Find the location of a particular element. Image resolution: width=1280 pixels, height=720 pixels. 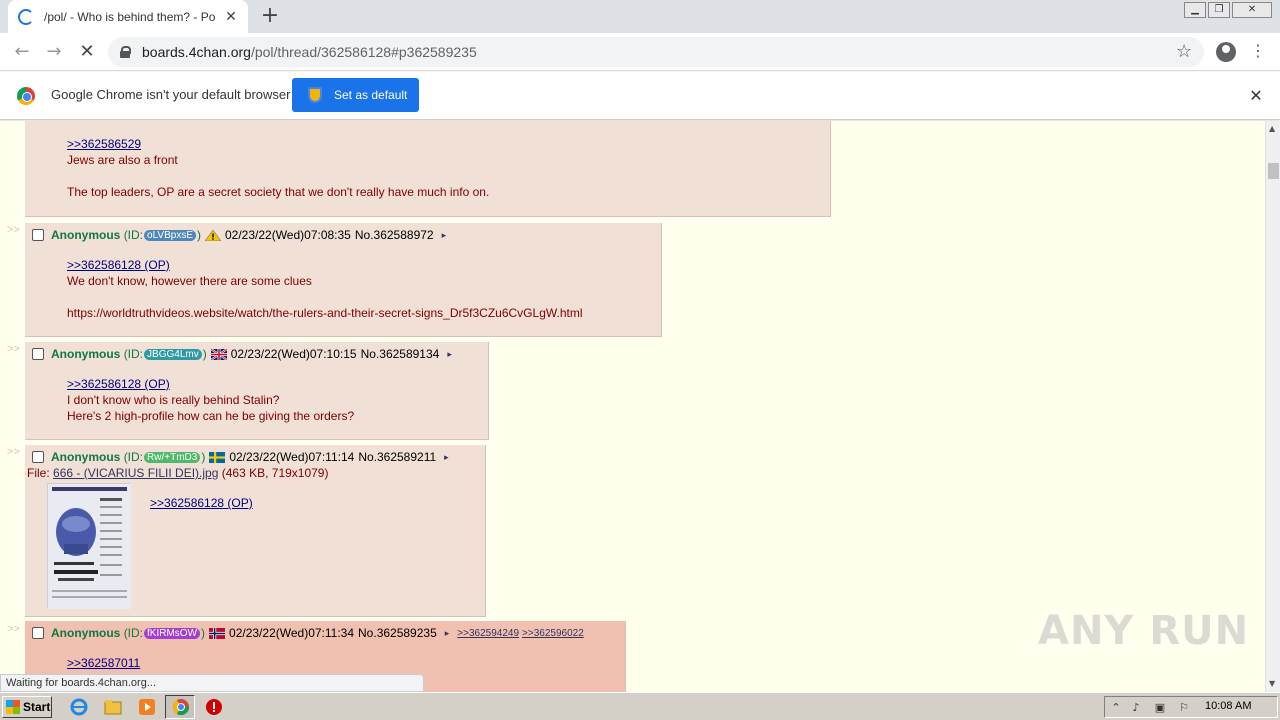

backlink: >>362594249 is located at coordinates (488, 633).